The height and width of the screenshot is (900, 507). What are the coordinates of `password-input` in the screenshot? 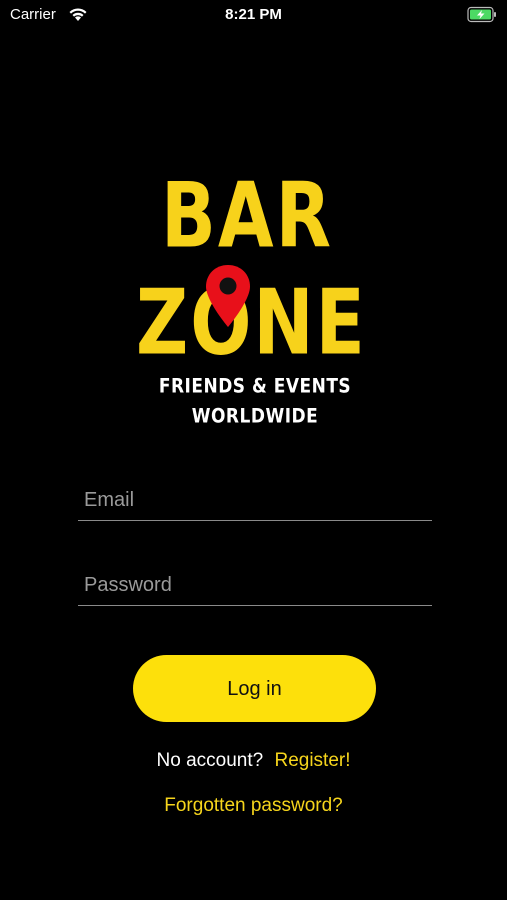 It's located at (255, 585).